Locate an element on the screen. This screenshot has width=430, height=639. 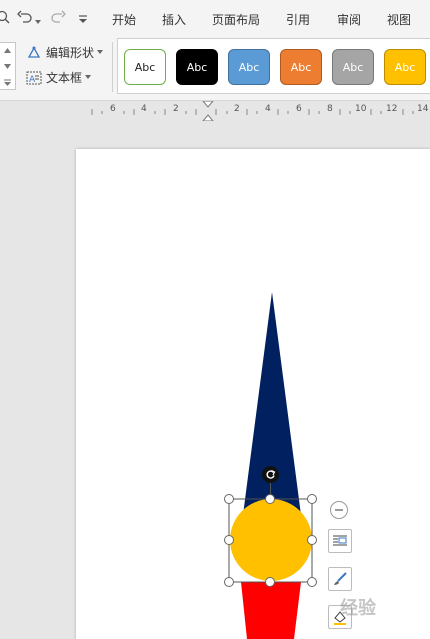
red-triangle-shape is located at coordinates (271, 610).